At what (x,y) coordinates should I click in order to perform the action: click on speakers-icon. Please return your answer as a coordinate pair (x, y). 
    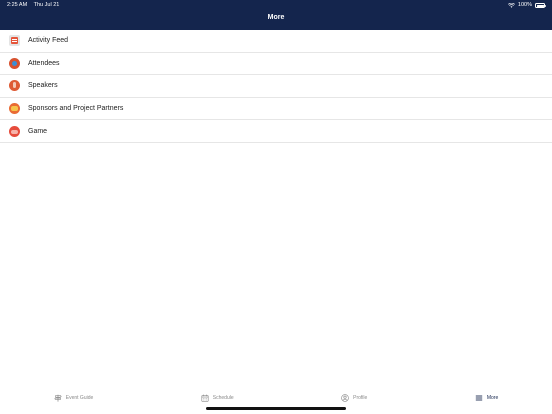
    Looking at the image, I should click on (14, 86).